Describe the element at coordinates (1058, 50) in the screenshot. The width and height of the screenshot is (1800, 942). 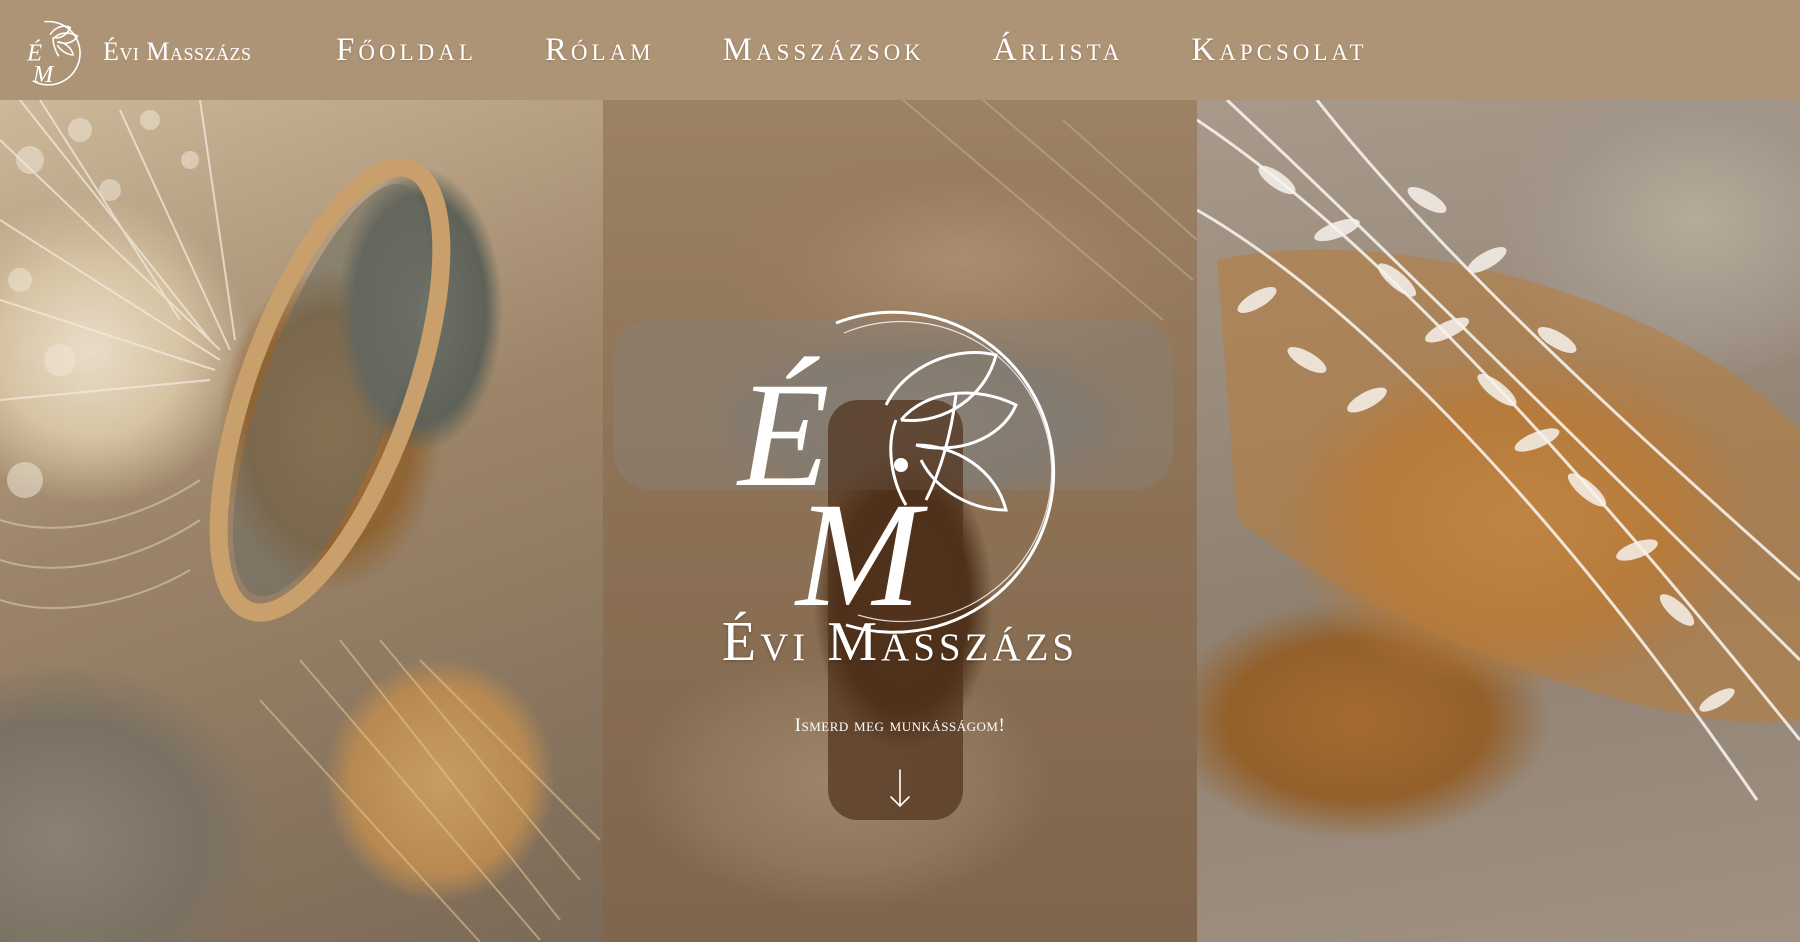
I see `nav-item-arlista: Árlista` at that location.